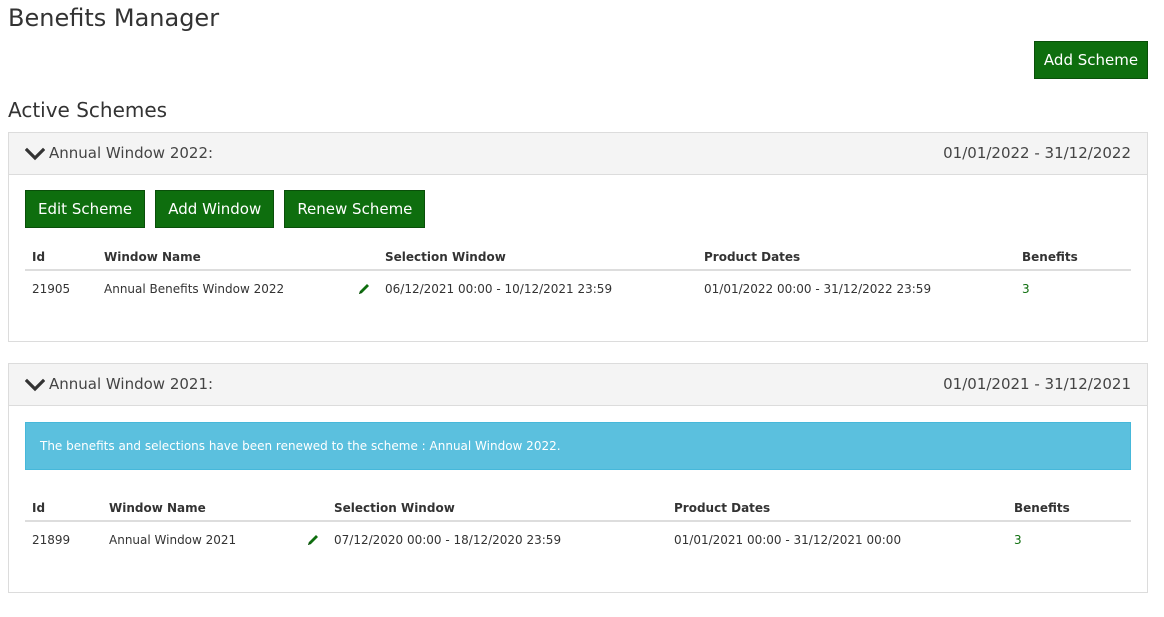  Describe the element at coordinates (1037, 153) in the screenshot. I see `scheme-dates: 01/01/2022 - 31/12/2022` at that location.